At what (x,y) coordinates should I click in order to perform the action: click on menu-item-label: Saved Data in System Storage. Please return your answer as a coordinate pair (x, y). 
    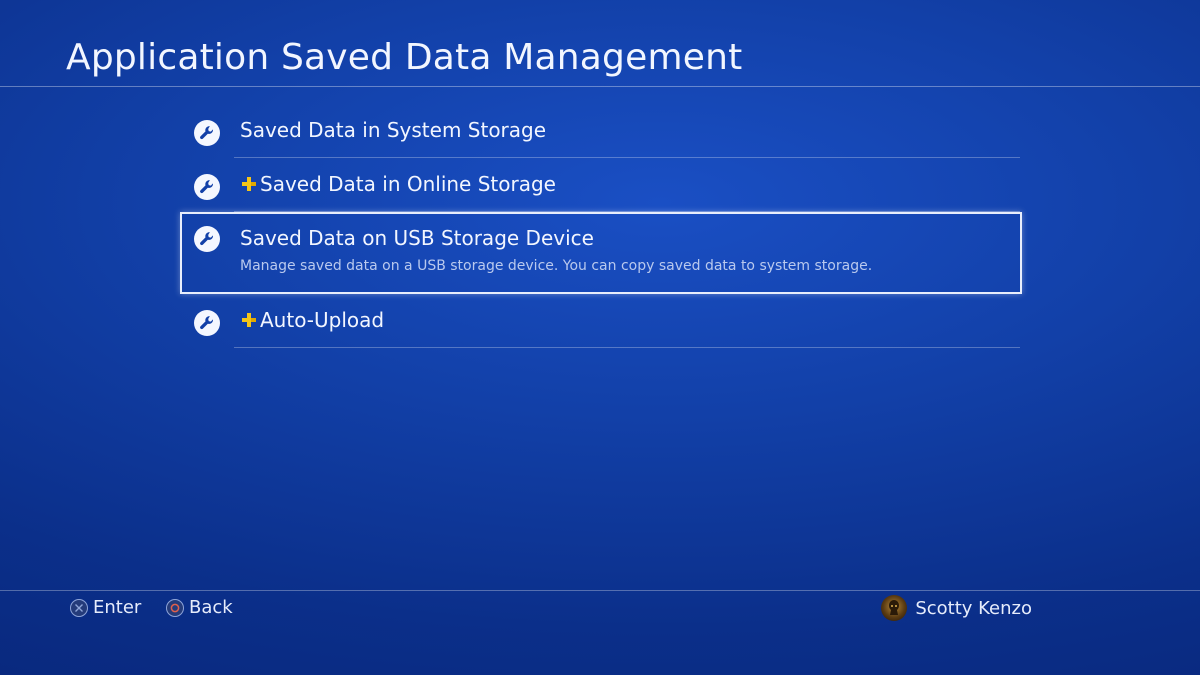
    Looking at the image, I should click on (393, 130).